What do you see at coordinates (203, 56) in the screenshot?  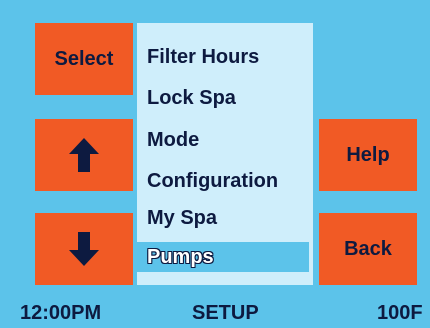 I see `menu-item-label: Filter Hours` at bounding box center [203, 56].